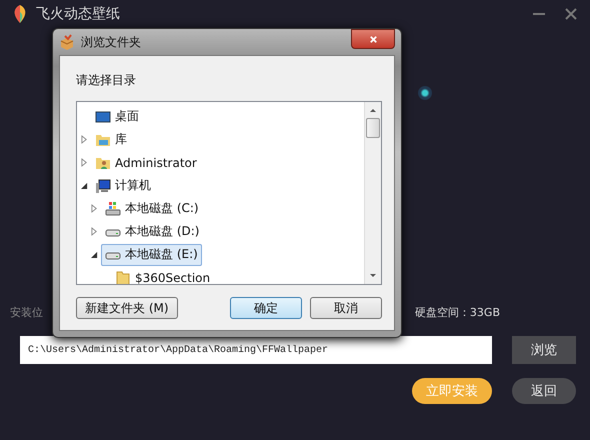 This screenshot has height=440, width=590. Describe the element at coordinates (457, 312) in the screenshot. I see `disk-space-label: 硬盘空间：33GB` at that location.